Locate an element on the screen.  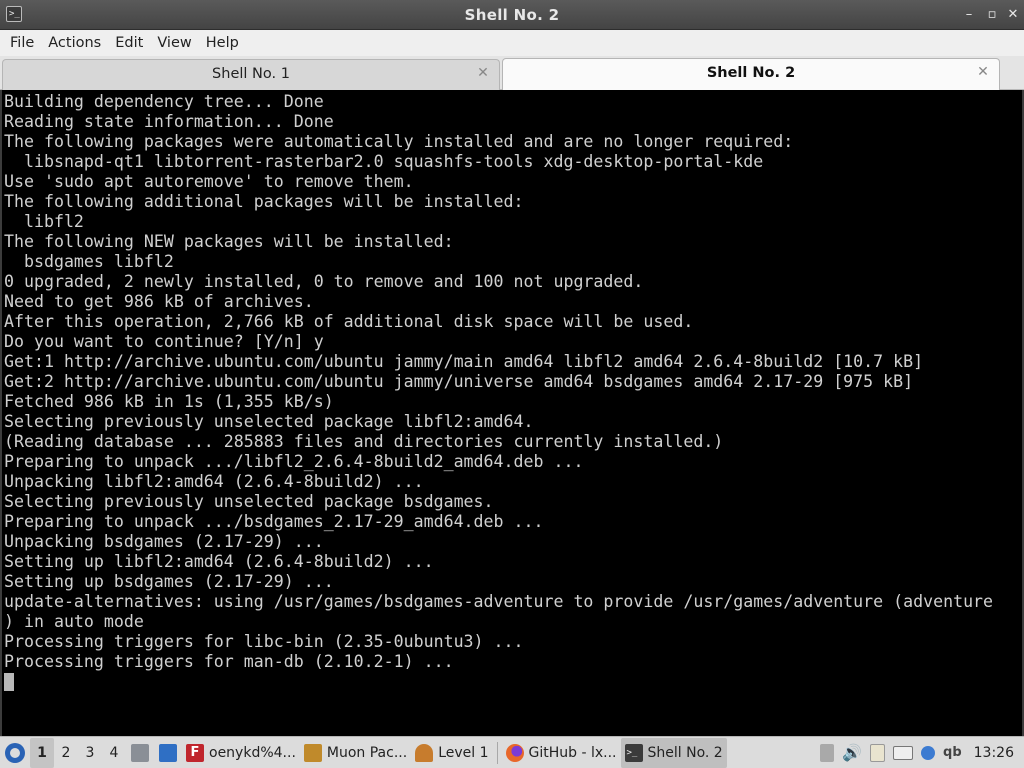
desktop-icon is located at coordinates (168, 752).